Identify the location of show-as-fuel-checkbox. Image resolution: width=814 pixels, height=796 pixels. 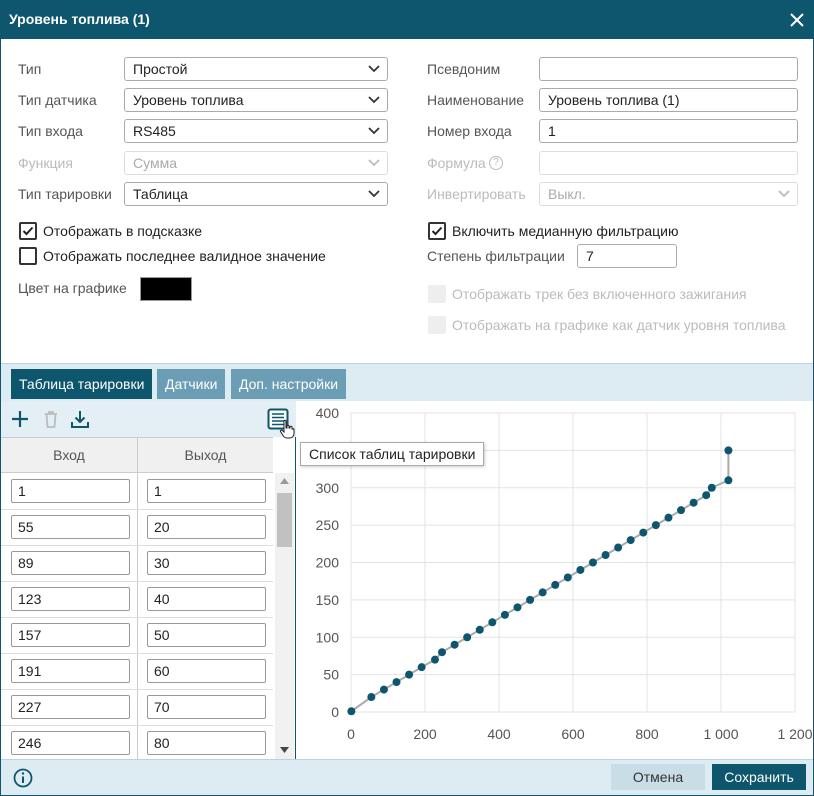
(437, 325).